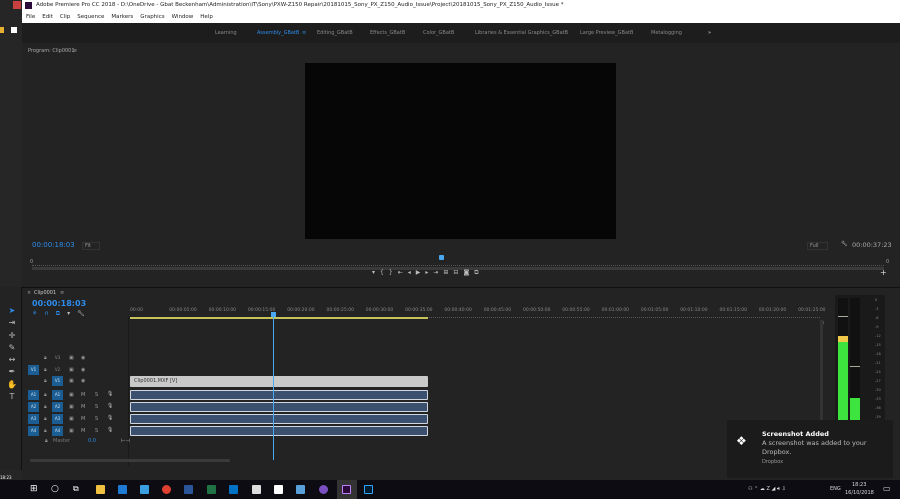 The width and height of the screenshot is (900, 499). I want to click on track-target: A2, so click(57, 407).